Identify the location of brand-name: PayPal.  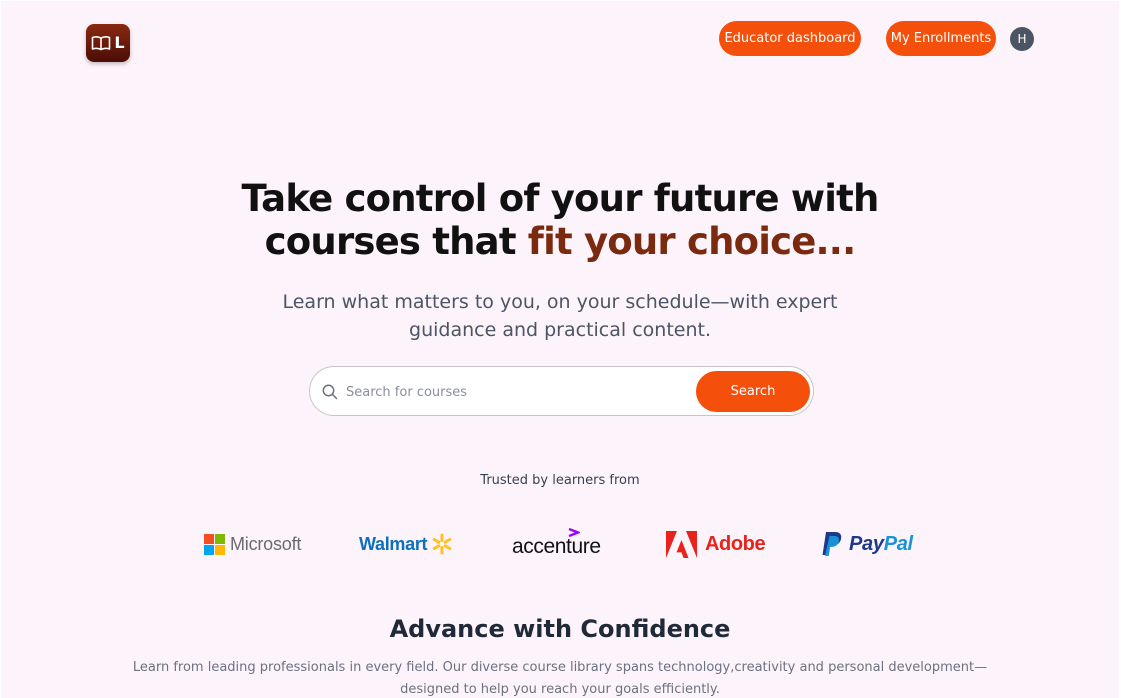
(881, 544).